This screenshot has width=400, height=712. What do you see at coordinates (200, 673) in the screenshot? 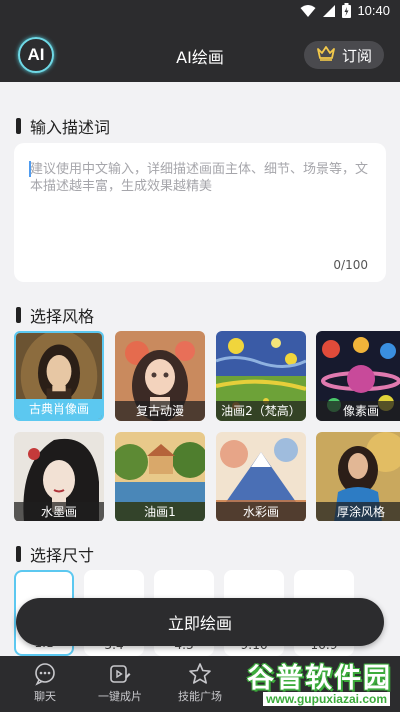
I see `star-icon` at bounding box center [200, 673].